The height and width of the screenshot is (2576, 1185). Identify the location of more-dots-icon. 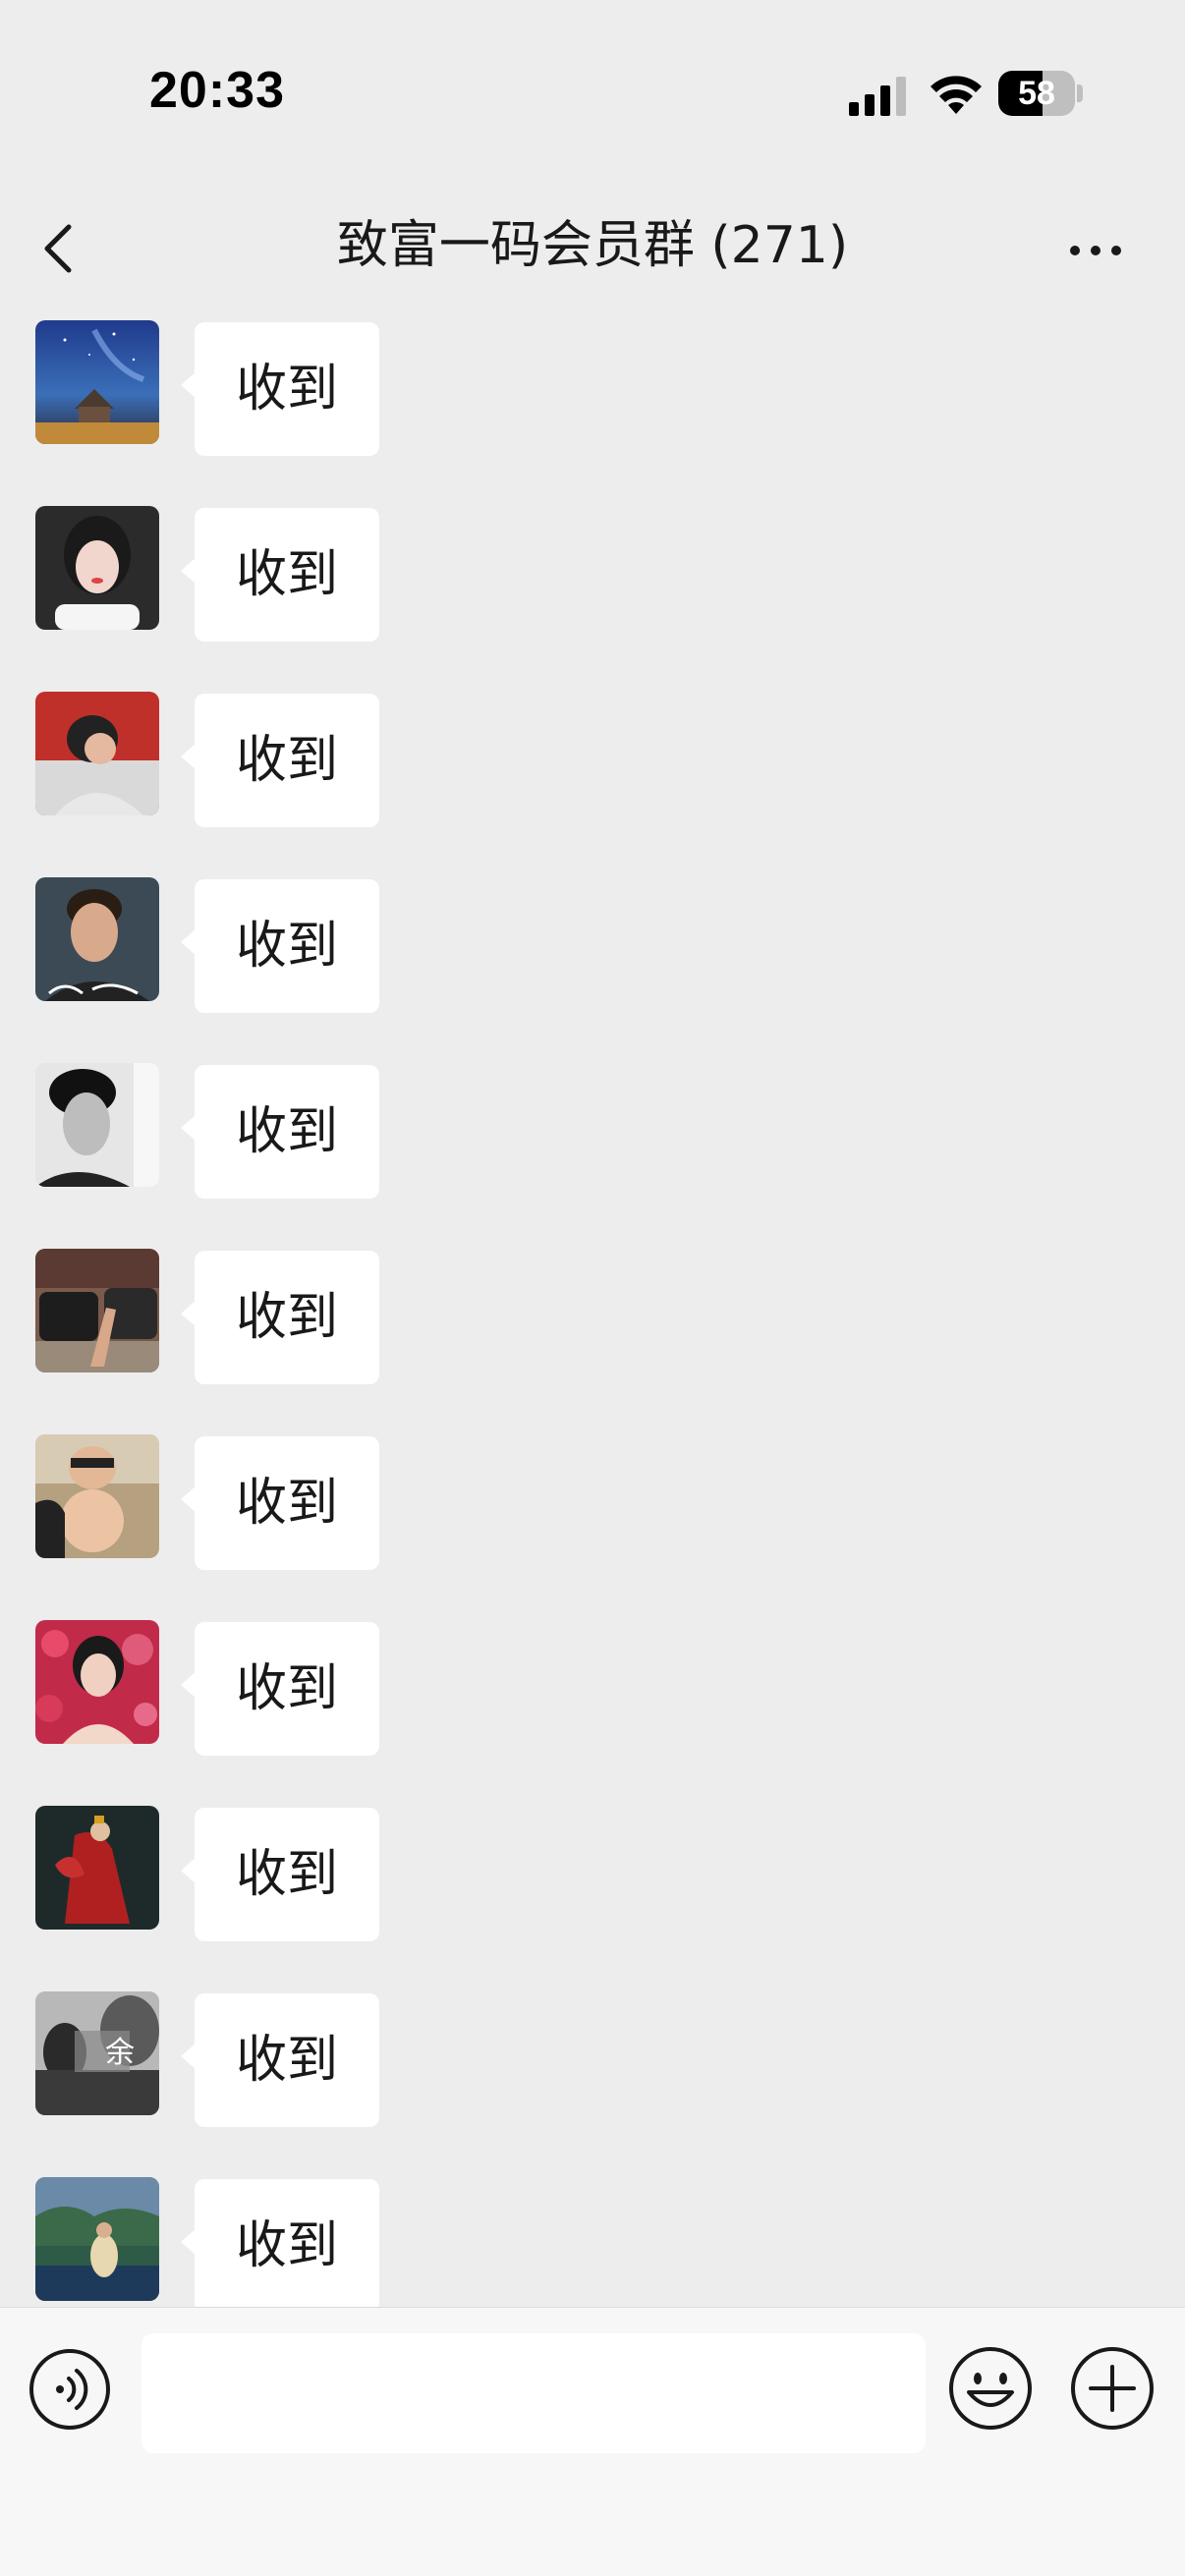
(1075, 250).